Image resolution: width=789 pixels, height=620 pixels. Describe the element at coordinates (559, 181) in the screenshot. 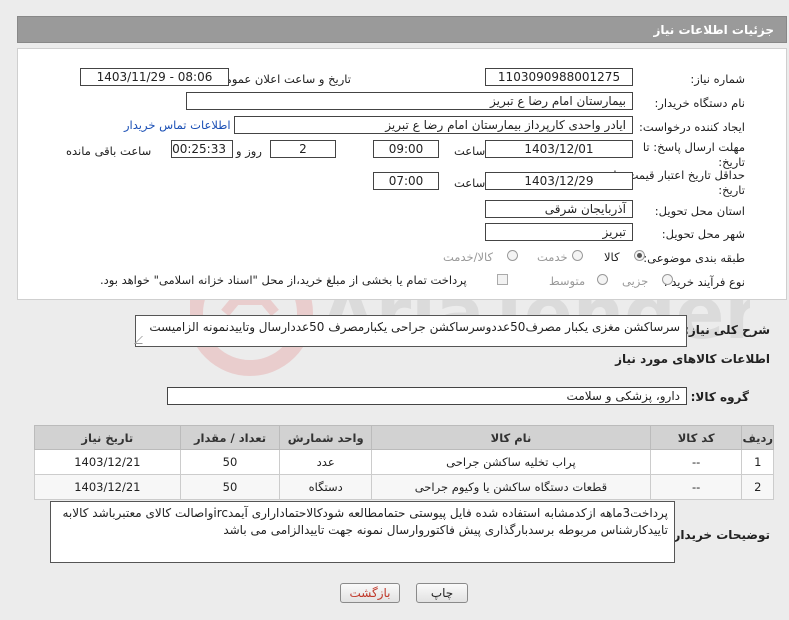

I see `validity-date-field: 1403/12/29` at that location.